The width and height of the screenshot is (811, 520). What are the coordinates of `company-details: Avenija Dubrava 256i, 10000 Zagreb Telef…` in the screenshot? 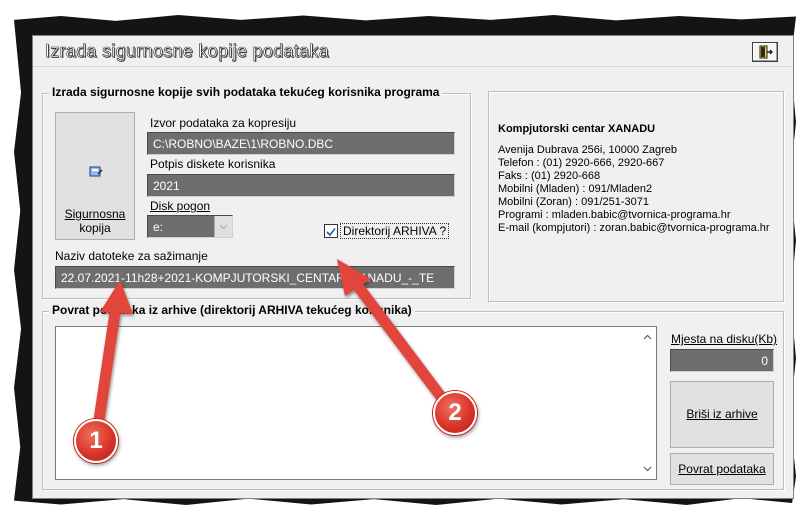 It's located at (634, 189).